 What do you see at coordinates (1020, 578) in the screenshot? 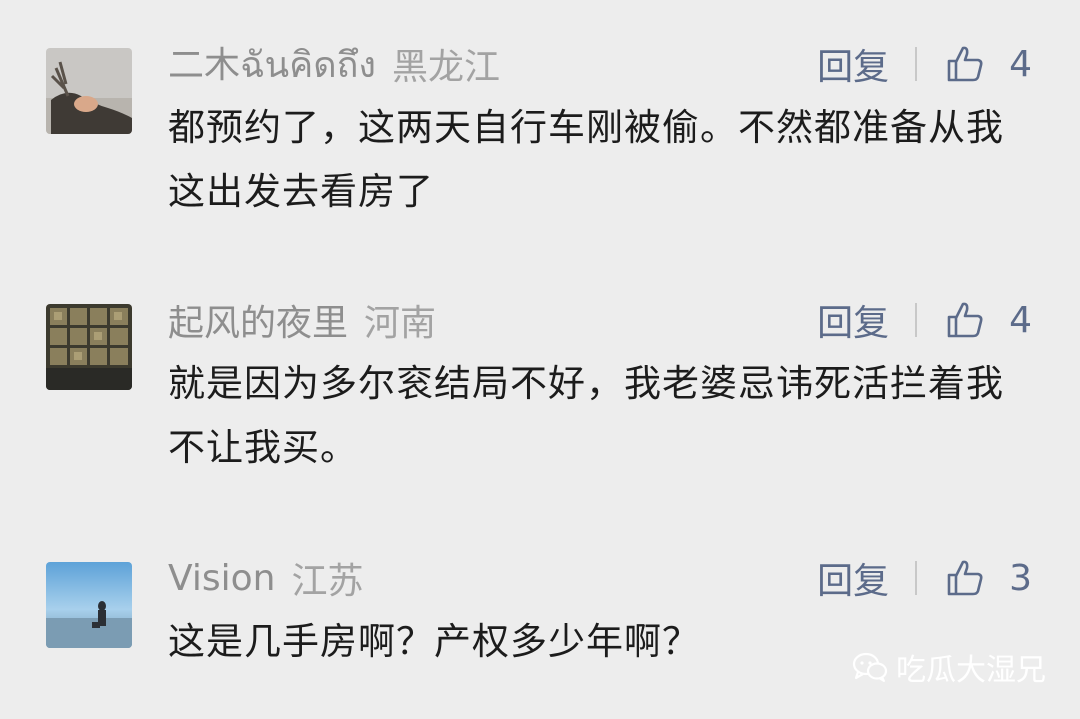
I see `like-count: 3` at bounding box center [1020, 578].